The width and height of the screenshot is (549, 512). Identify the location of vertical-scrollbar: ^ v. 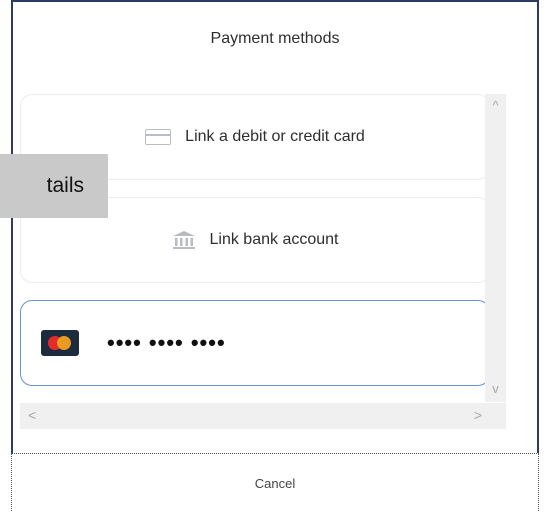
(495, 248).